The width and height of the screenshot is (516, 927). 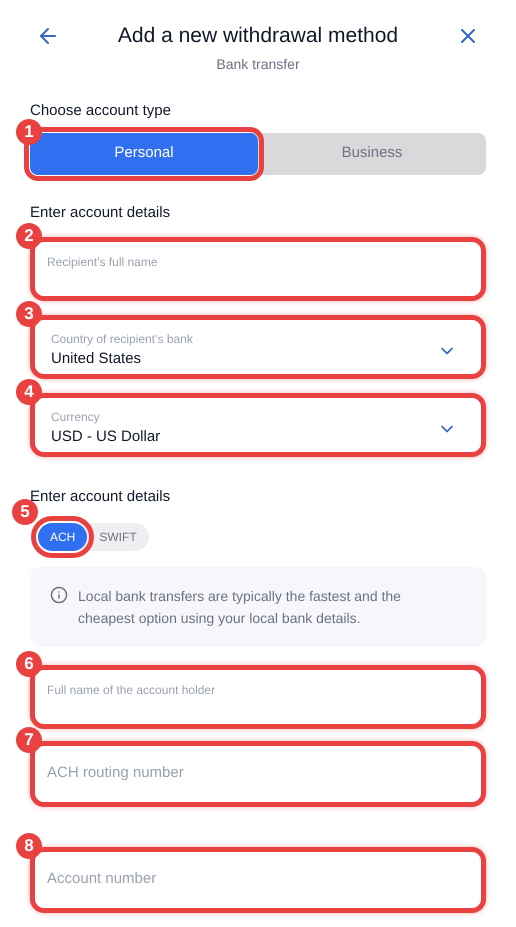 I want to click on account-type-tab: Business, so click(x=372, y=153).